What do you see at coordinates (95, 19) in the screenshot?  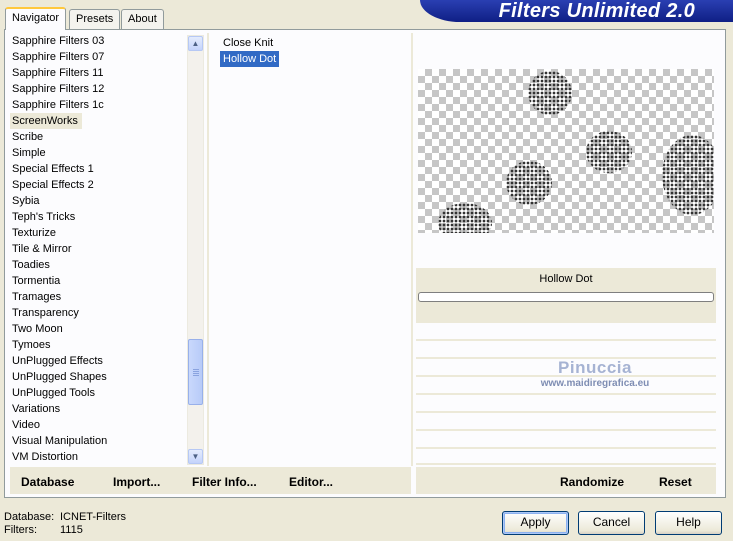 I see `tab-presets: Presets` at bounding box center [95, 19].